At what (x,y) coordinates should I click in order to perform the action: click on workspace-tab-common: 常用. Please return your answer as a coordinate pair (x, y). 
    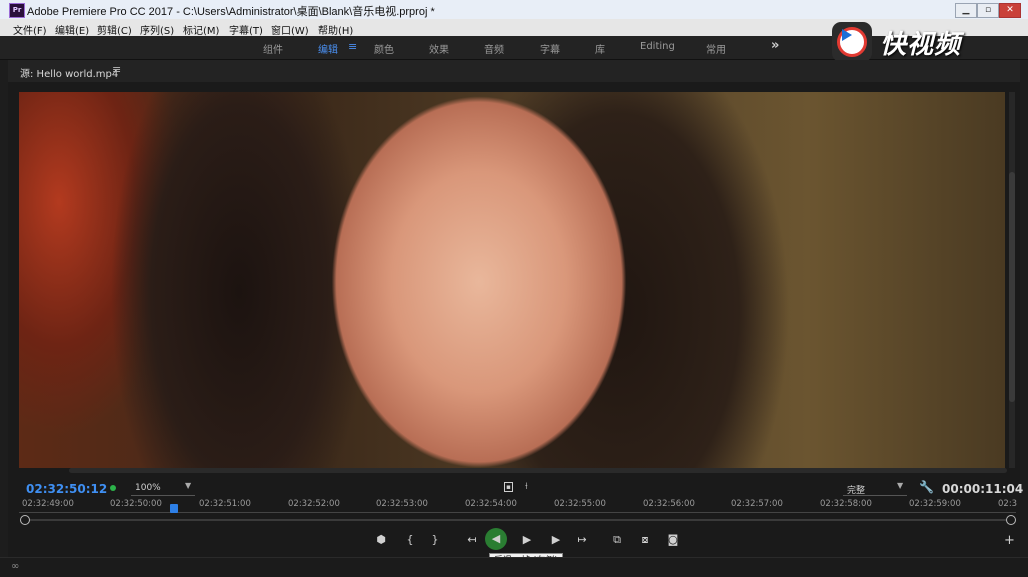
    Looking at the image, I should click on (716, 48).